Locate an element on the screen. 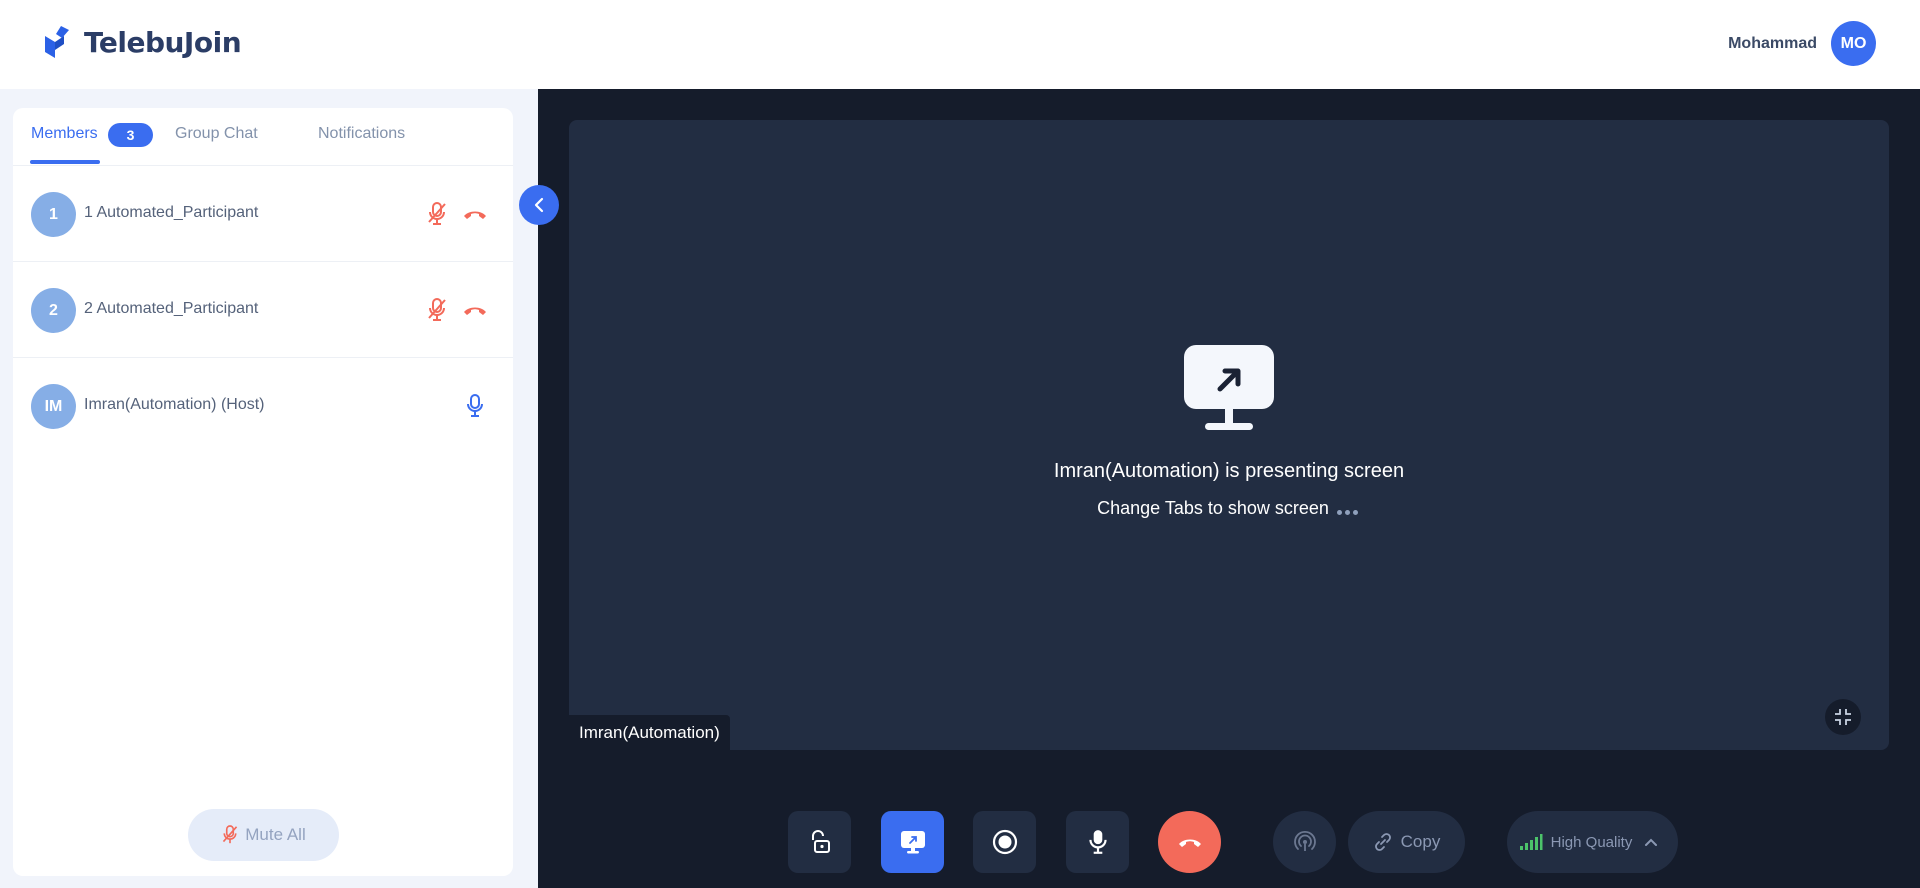  user-menu: Mohammad MO is located at coordinates (1802, 43).